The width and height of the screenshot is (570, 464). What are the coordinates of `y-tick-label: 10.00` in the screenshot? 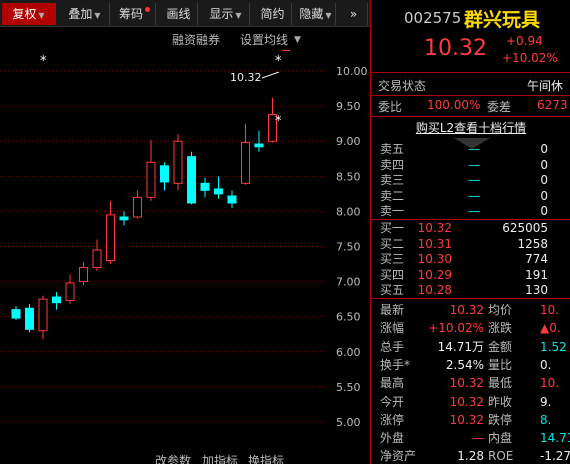 It's located at (352, 71).